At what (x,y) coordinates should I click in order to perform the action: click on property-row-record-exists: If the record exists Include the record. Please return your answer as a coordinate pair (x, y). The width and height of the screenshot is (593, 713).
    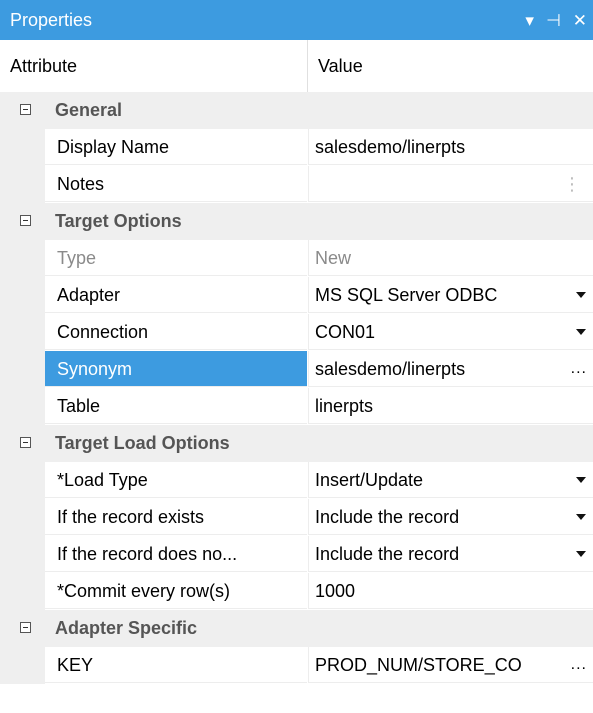
    Looking at the image, I should click on (296, 517).